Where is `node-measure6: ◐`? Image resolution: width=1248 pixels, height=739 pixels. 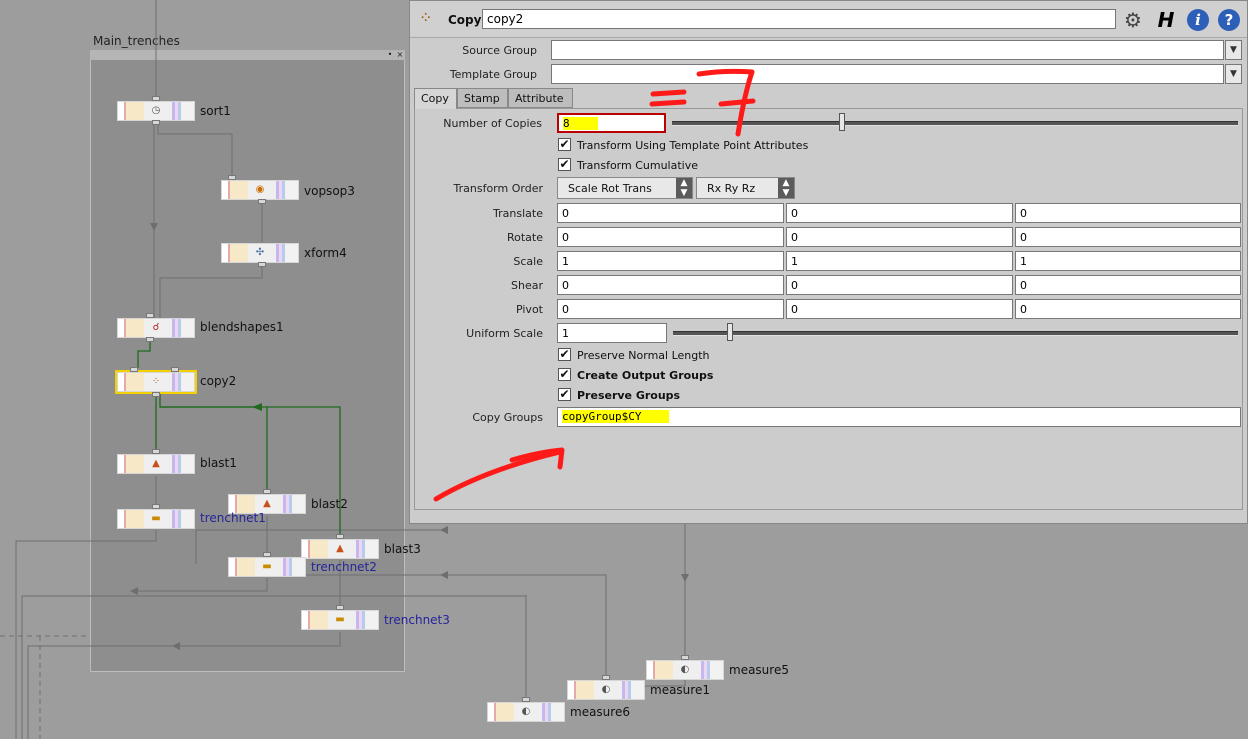
node-measure6: ◐ is located at coordinates (526, 712).